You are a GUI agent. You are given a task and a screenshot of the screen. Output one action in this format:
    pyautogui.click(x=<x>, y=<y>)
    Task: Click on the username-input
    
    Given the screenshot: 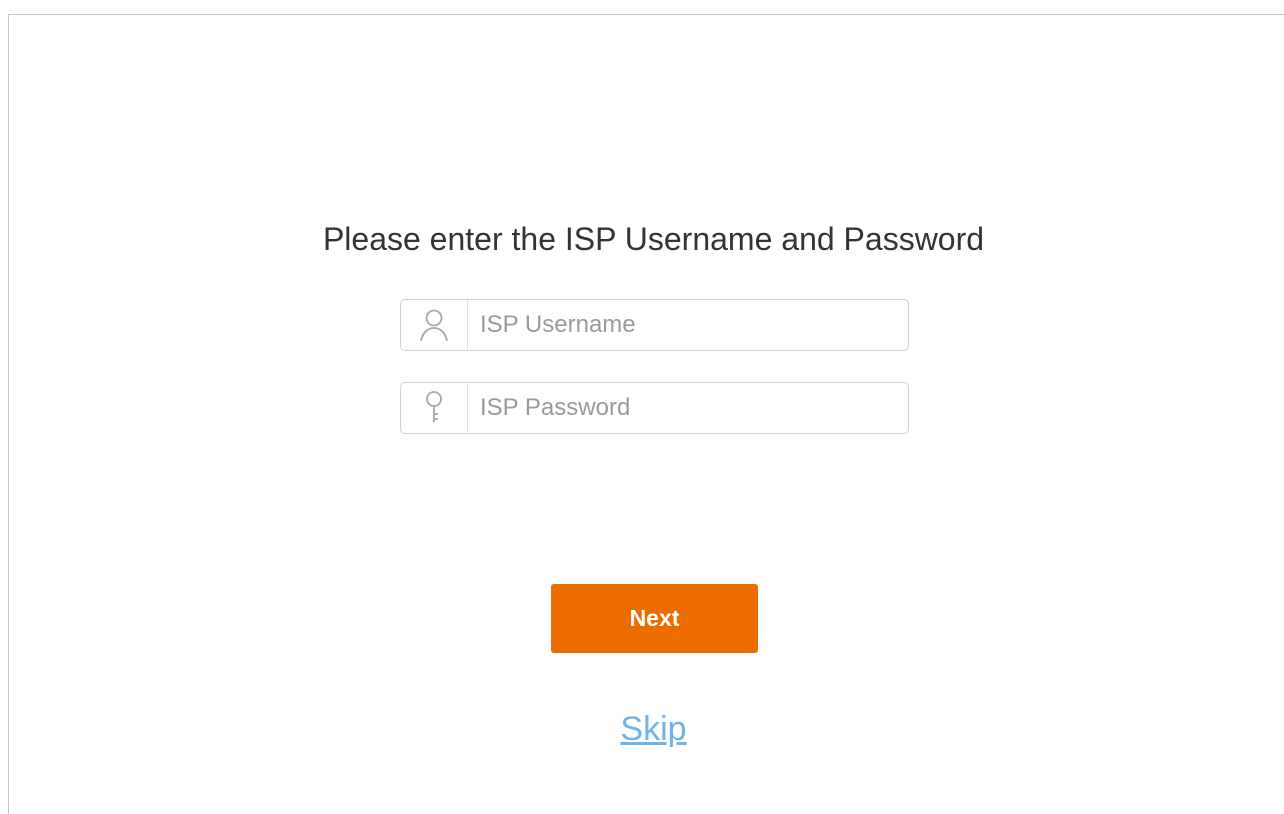 What is the action you would take?
    pyautogui.click(x=688, y=325)
    